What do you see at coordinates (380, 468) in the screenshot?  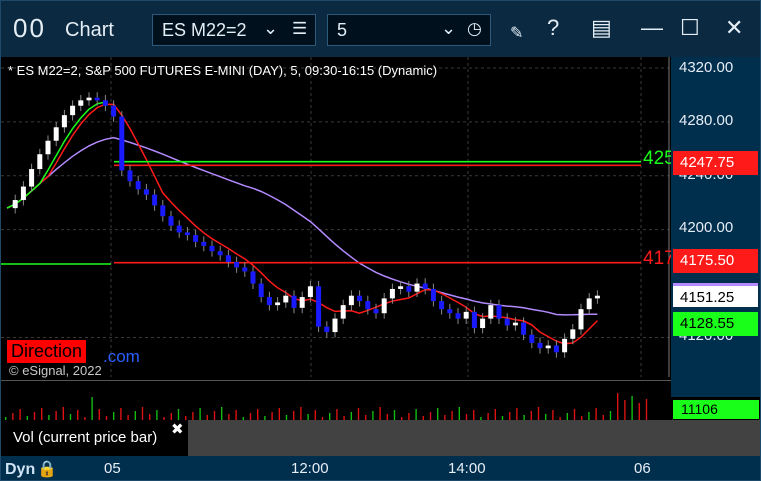 I see `time-axis: Dyn 🔒 05 12:00 14:00 06` at bounding box center [380, 468].